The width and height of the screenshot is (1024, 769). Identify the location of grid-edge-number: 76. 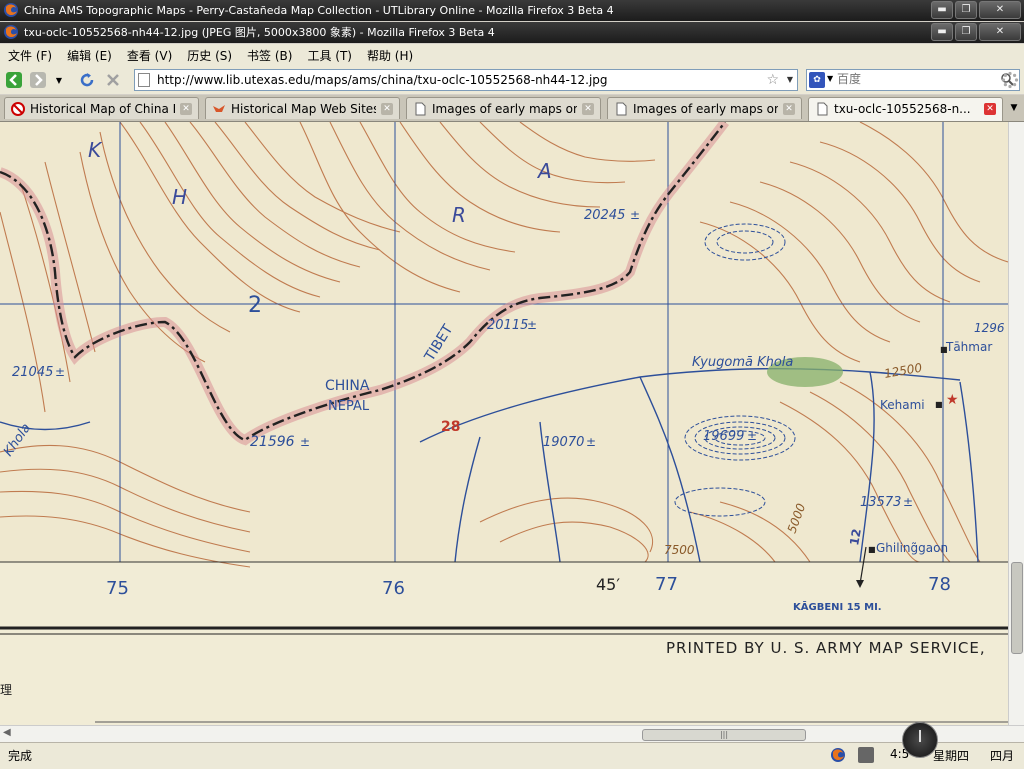
(393, 588).